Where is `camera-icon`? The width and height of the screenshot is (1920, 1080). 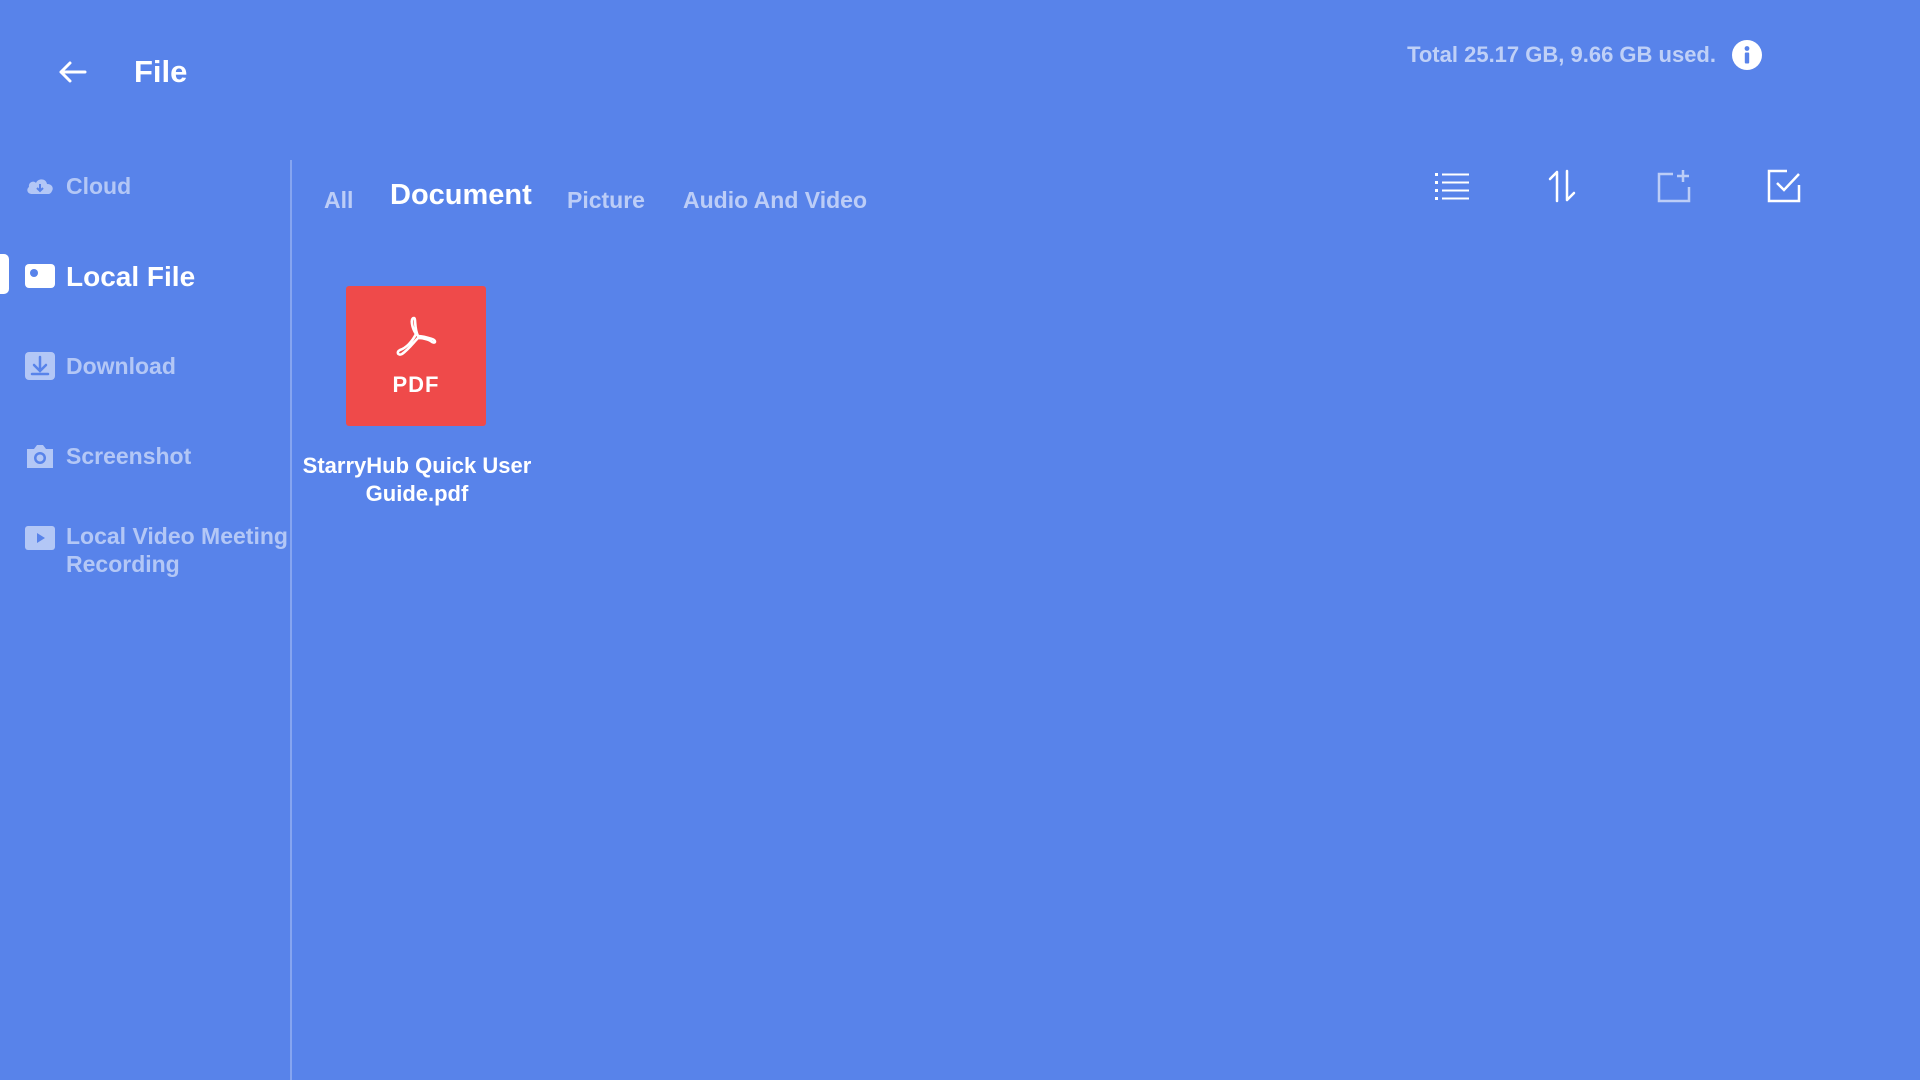 camera-icon is located at coordinates (40, 456).